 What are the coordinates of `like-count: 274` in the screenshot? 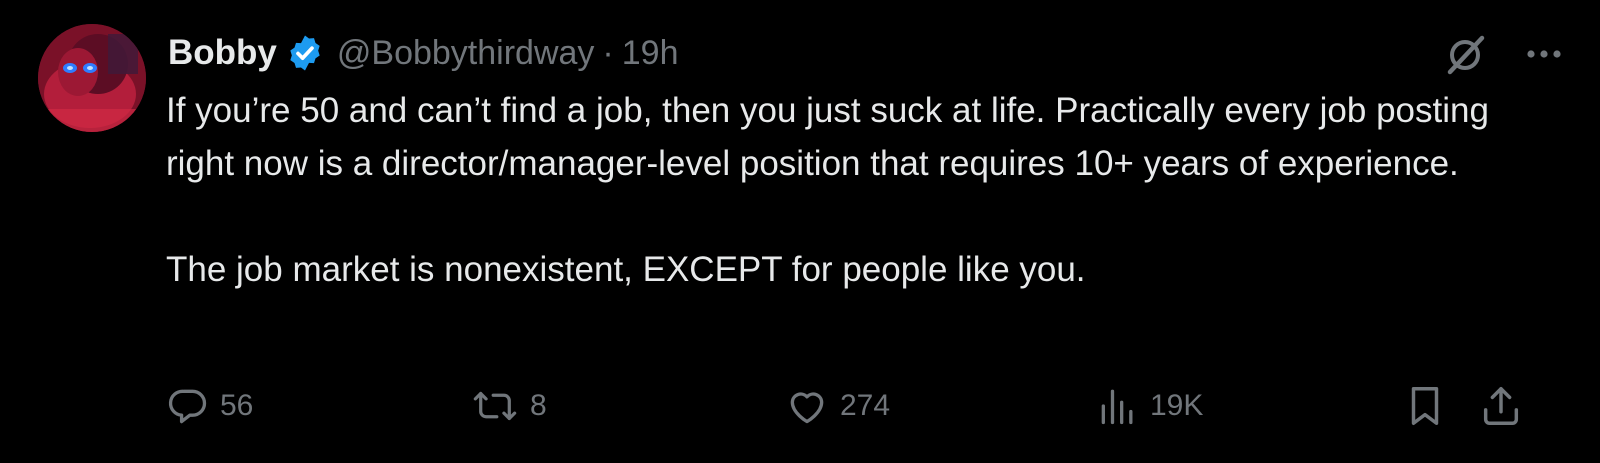 It's located at (865, 405).